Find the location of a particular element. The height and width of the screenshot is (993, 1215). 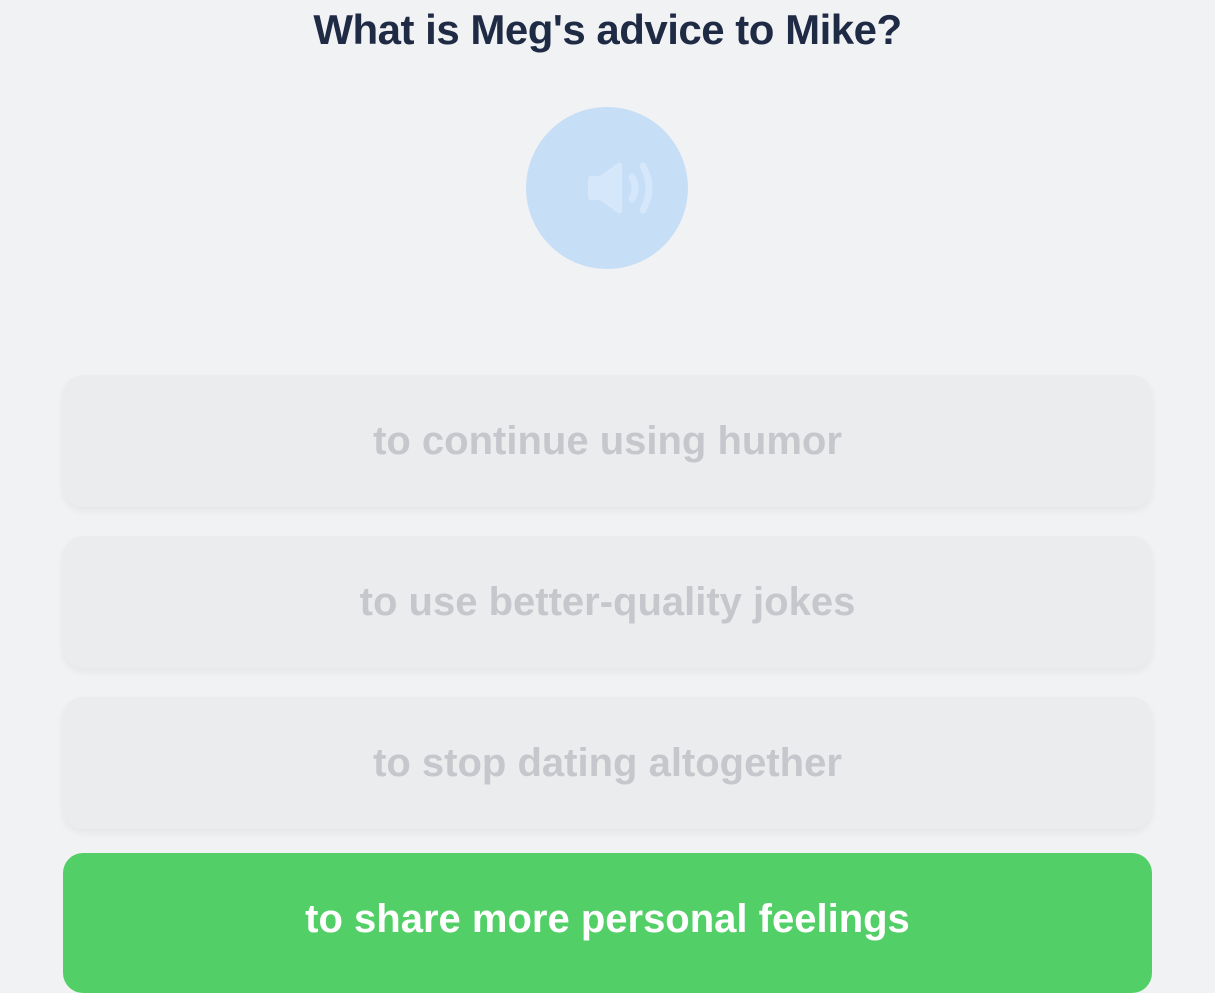

answer-option-label: to continue using humor is located at coordinates (607, 440).